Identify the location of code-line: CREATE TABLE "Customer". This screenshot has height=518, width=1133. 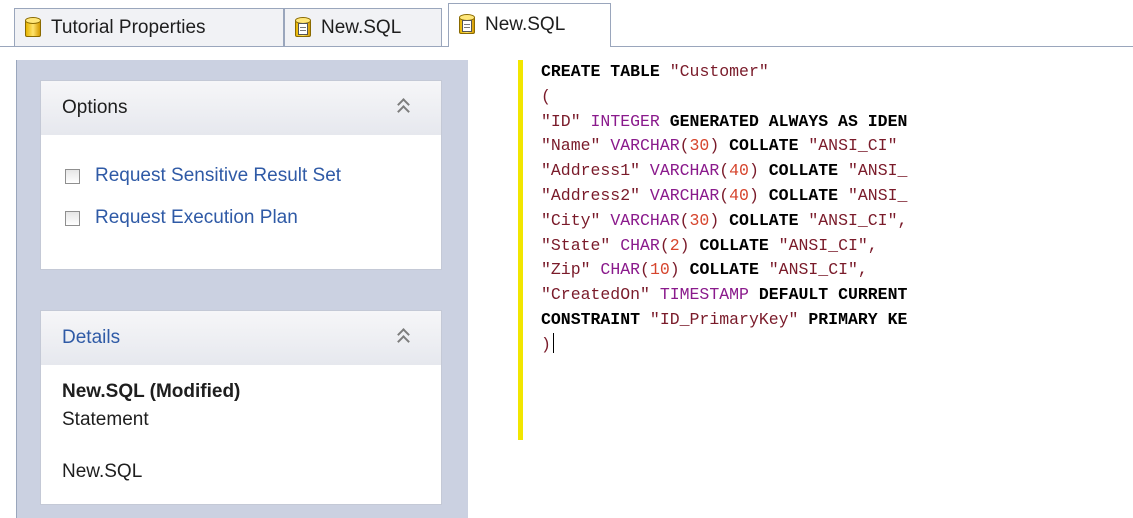
(724, 72).